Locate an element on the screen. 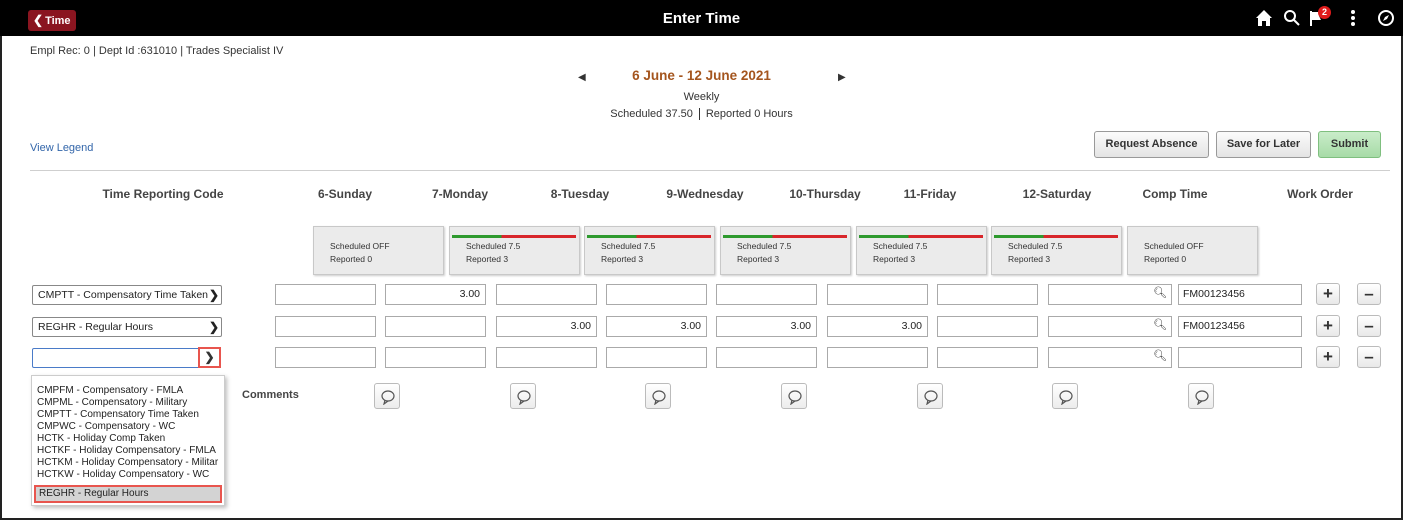 This screenshot has width=1403, height=520. trc-dropdown-button: ❯ is located at coordinates (209, 357).